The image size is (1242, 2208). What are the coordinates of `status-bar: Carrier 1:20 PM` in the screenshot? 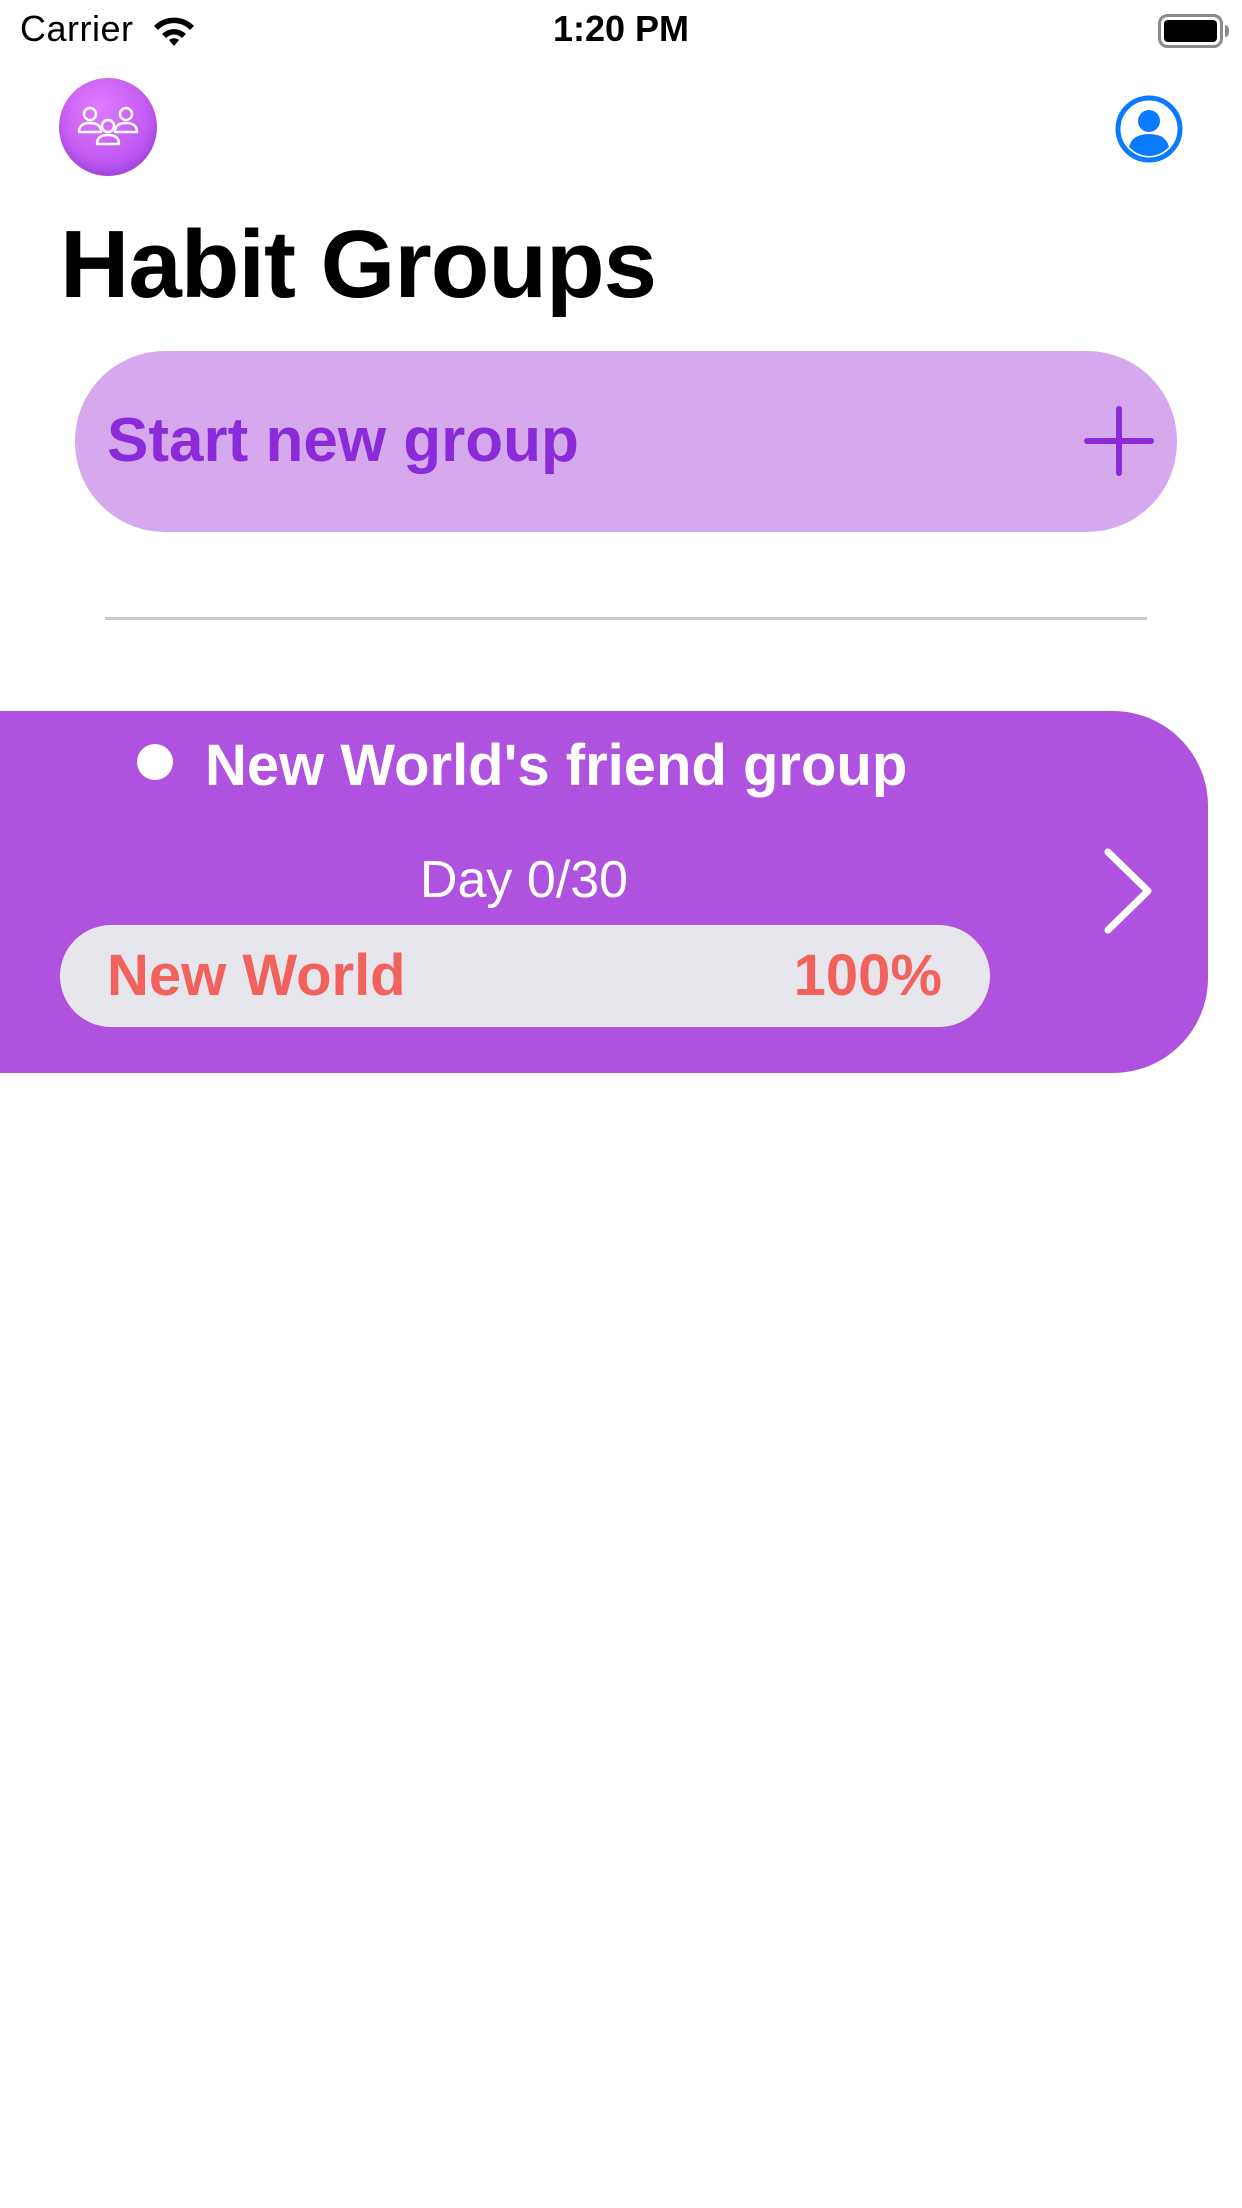 It's located at (621, 31).